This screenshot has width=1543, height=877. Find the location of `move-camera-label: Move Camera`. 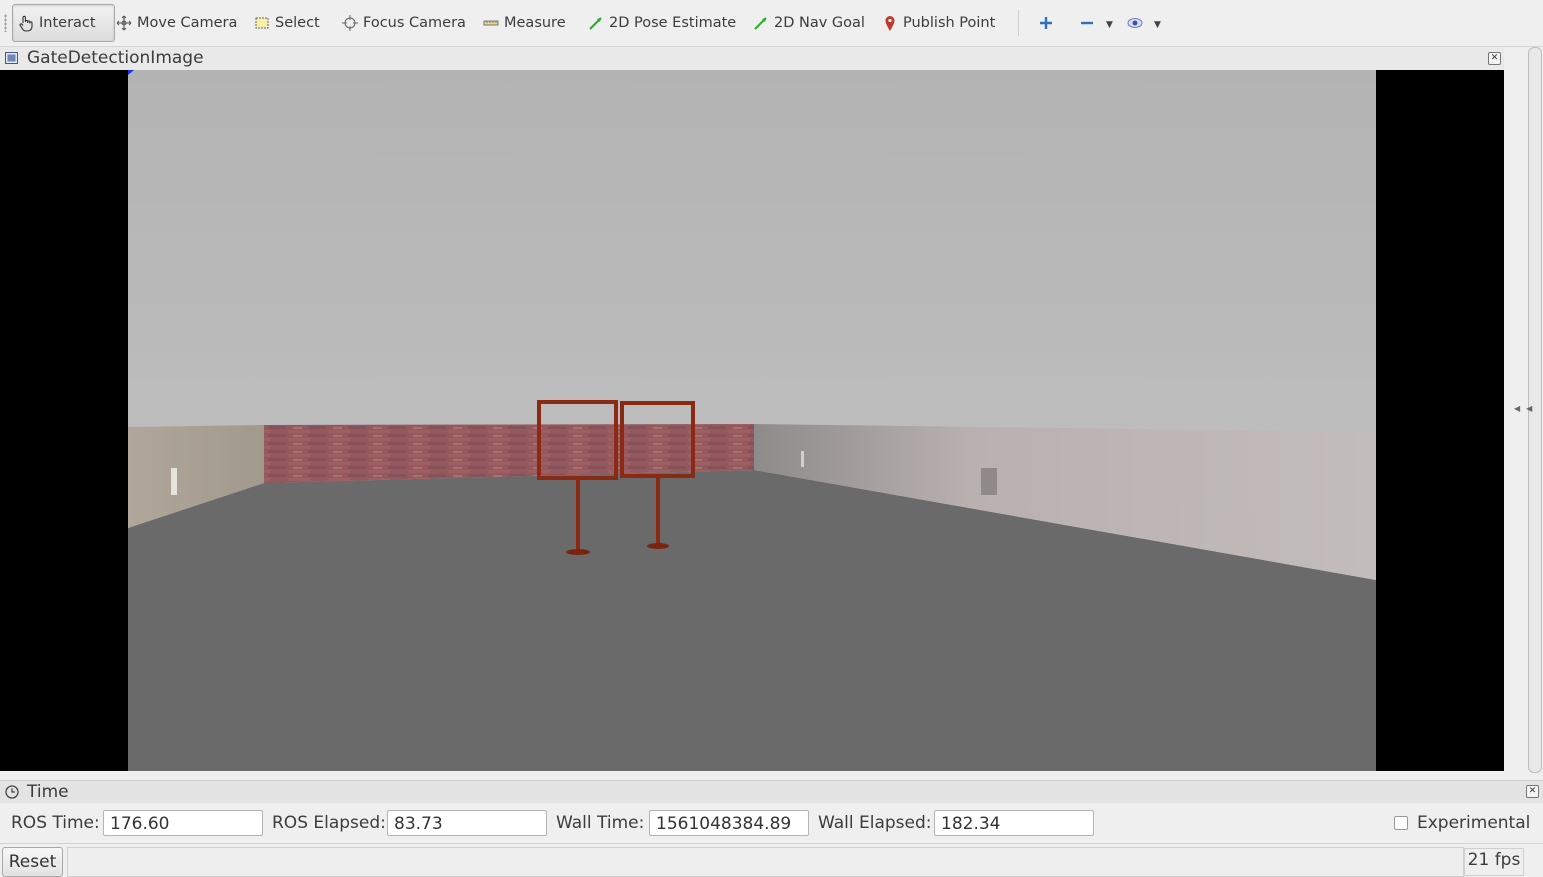

move-camera-label: Move Camera is located at coordinates (187, 23).